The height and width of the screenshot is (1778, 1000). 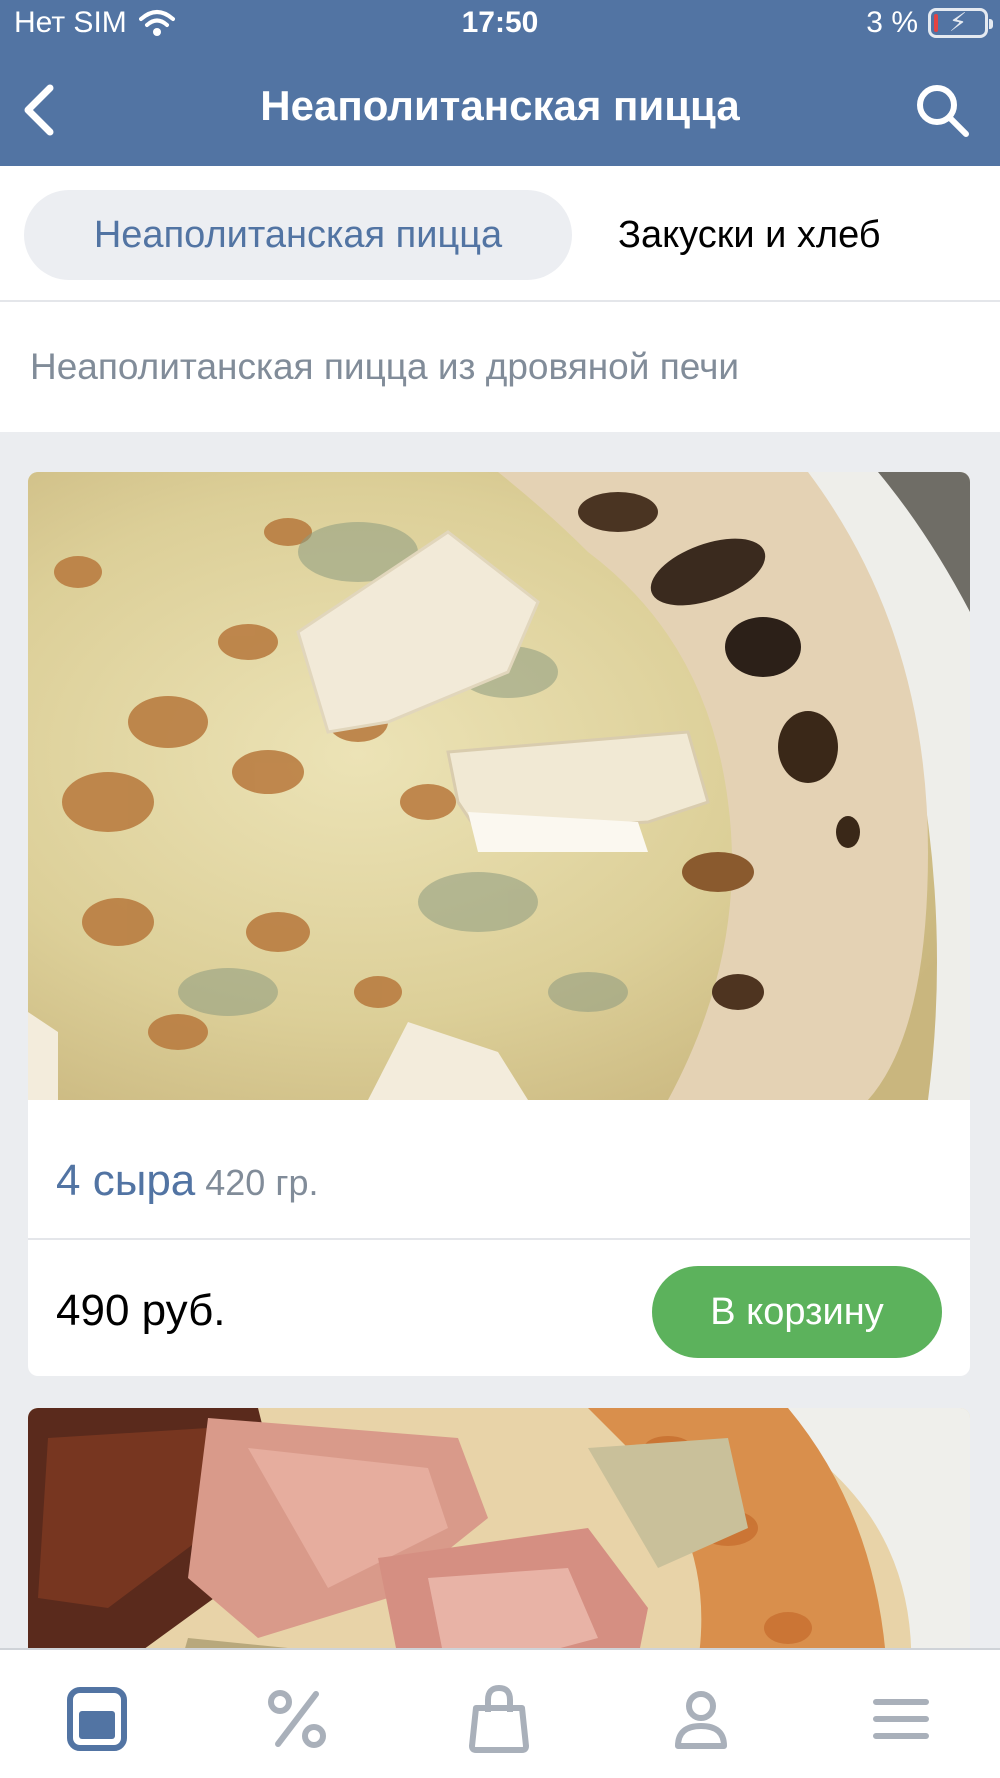 I want to click on battery-icon: ⚡, so click(x=960, y=22).